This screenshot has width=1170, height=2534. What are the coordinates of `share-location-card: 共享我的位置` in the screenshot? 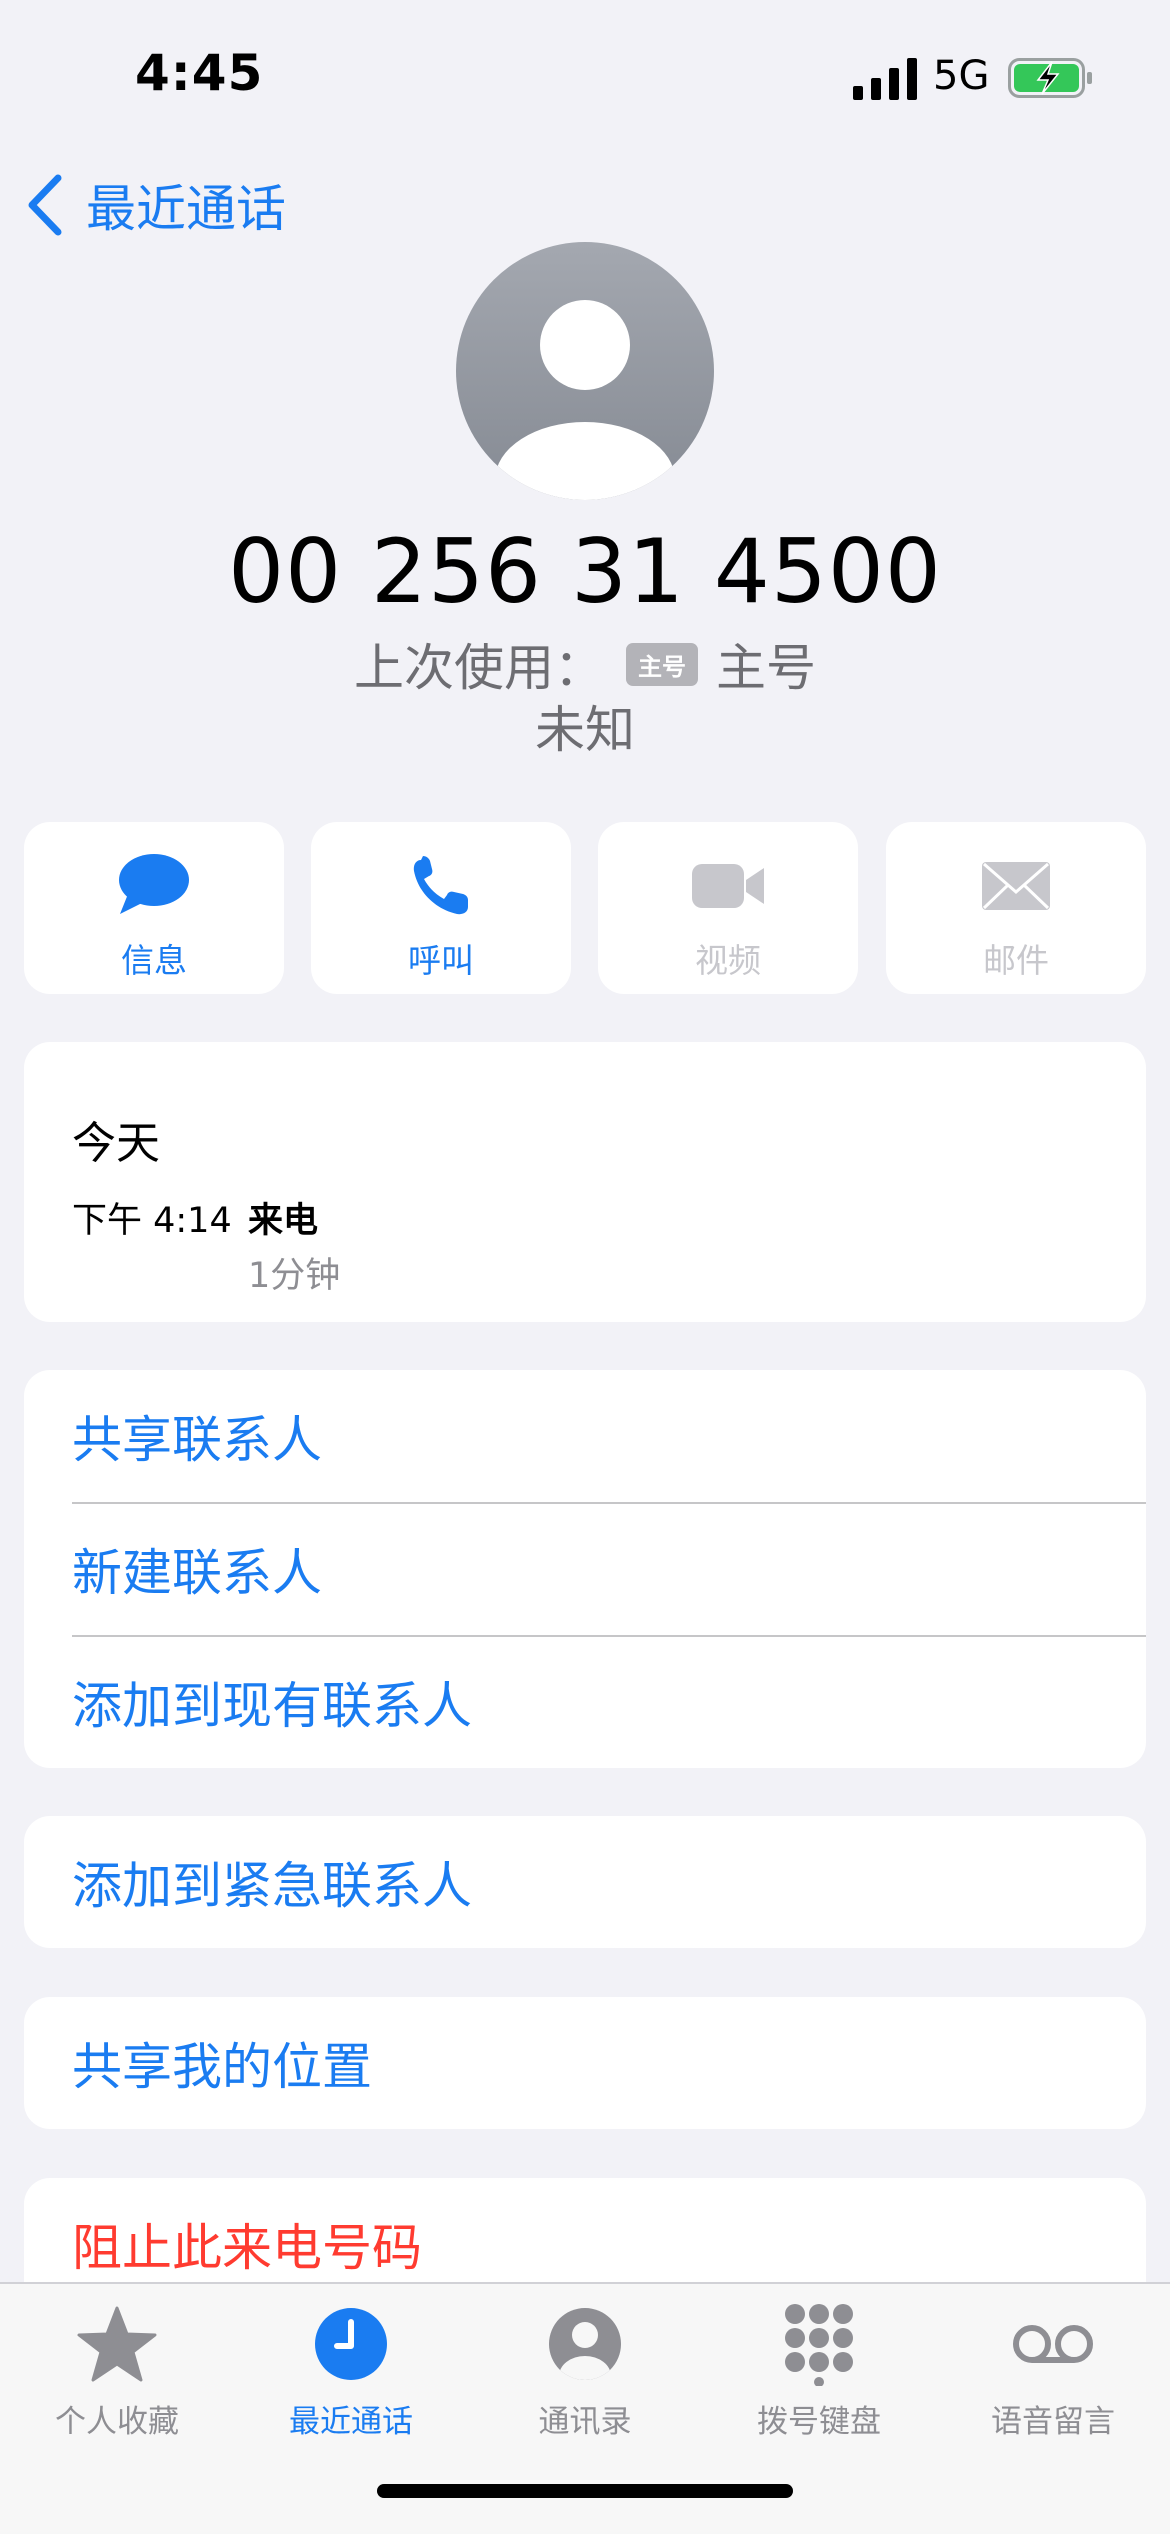 It's located at (585, 2063).